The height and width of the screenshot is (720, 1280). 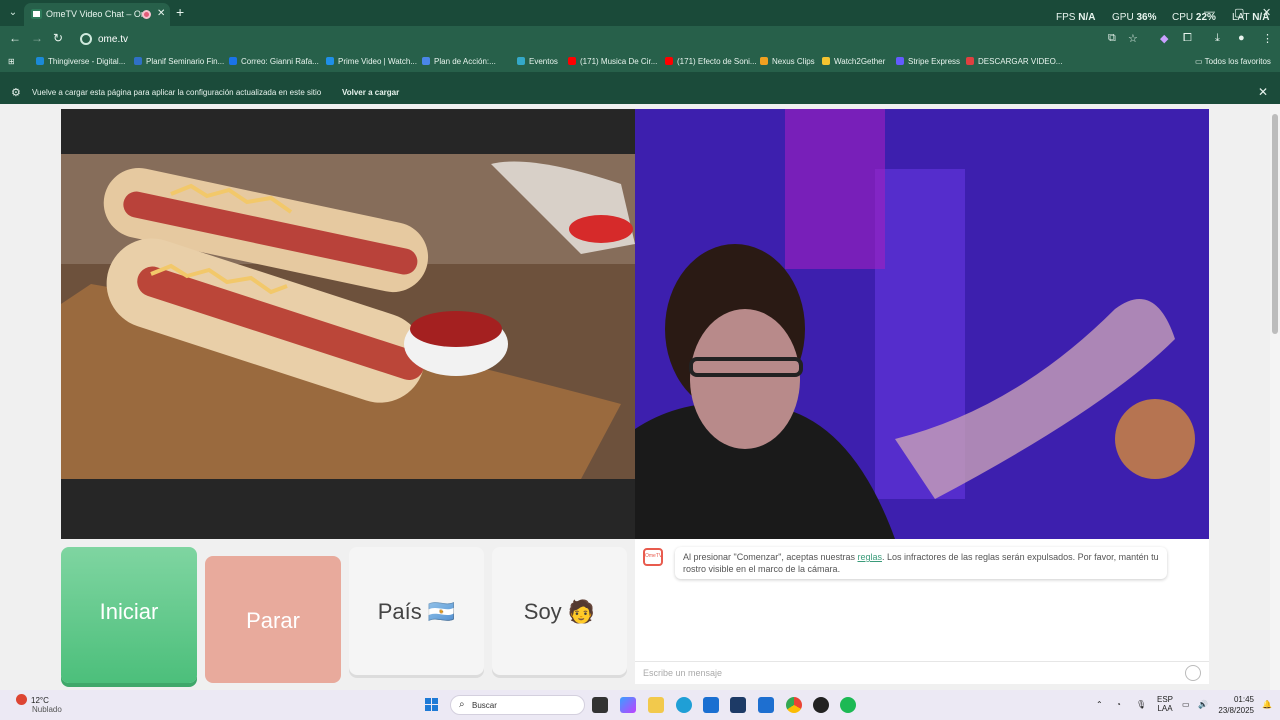 What do you see at coordinates (416, 611) in the screenshot?
I see `country-button: País 🇦🇷` at bounding box center [416, 611].